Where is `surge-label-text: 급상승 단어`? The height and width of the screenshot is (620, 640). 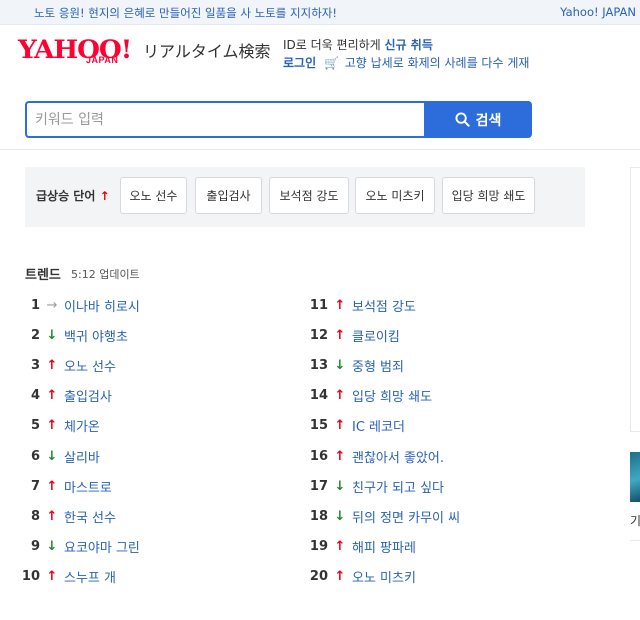
surge-label-text: 급상승 단어 is located at coordinates (66, 196).